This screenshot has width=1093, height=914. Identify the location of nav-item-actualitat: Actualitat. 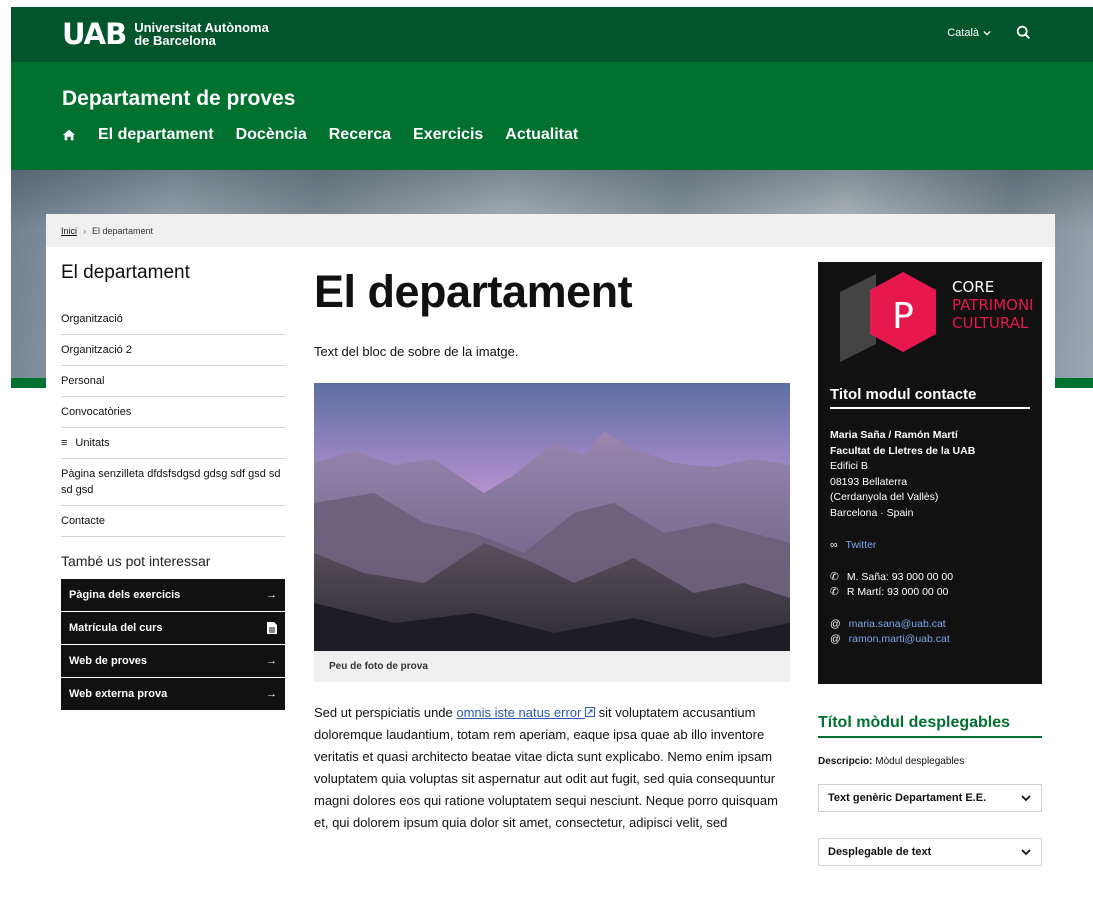
(541, 135).